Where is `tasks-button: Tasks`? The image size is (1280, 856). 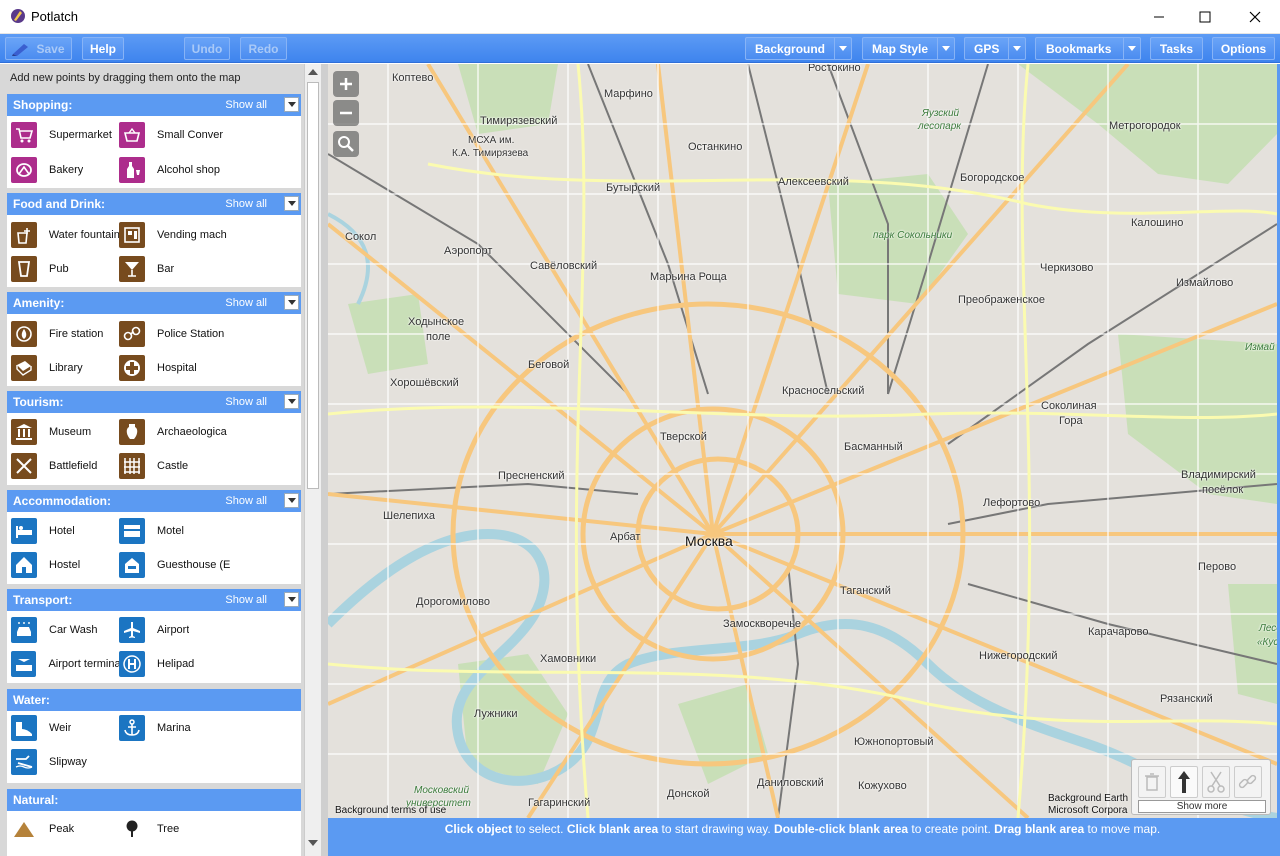
tasks-button: Tasks is located at coordinates (1176, 48).